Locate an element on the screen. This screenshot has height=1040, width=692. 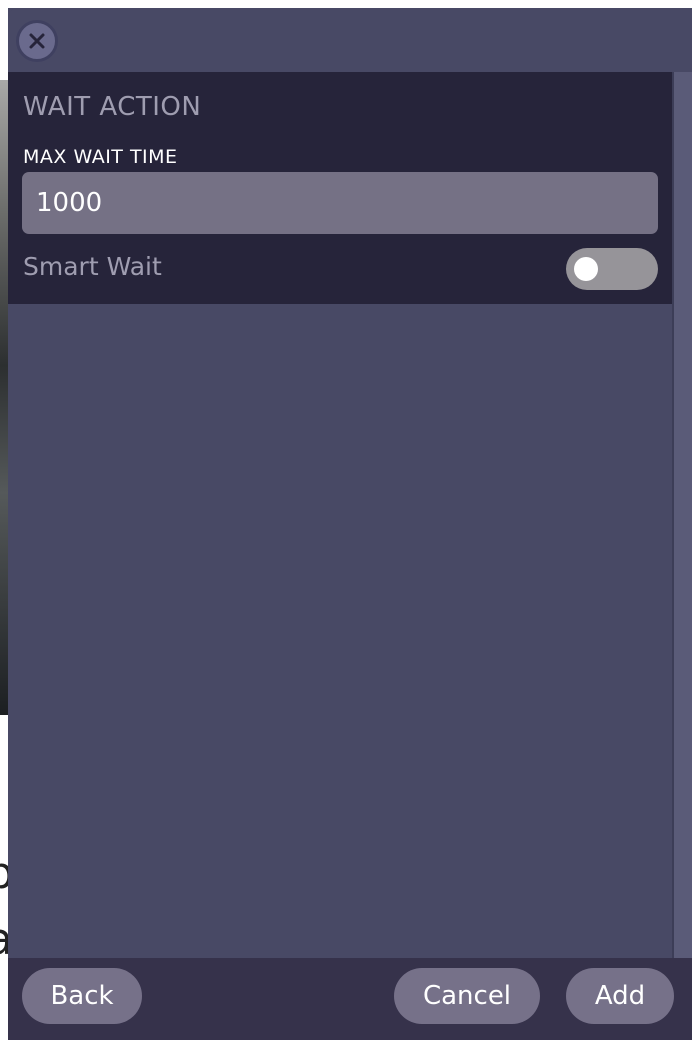
back-button: Back is located at coordinates (82, 996).